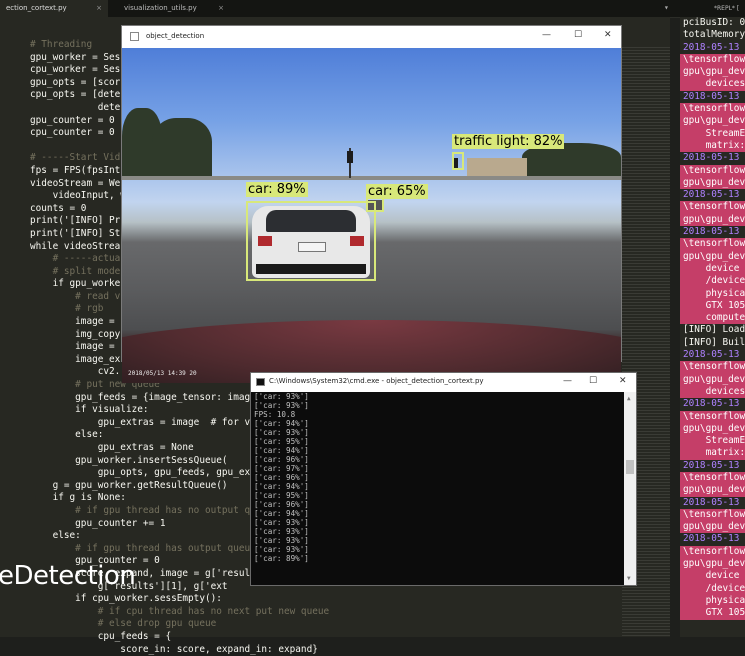  Describe the element at coordinates (712, 84) in the screenshot. I see `repl-line: devices` at that location.